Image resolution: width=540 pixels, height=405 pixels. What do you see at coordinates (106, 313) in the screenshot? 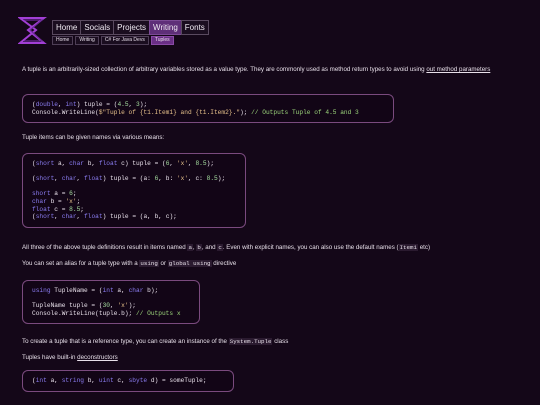
I see `code3-line4: Console.WriteLine(tuple.b); // Outputs x` at bounding box center [106, 313].